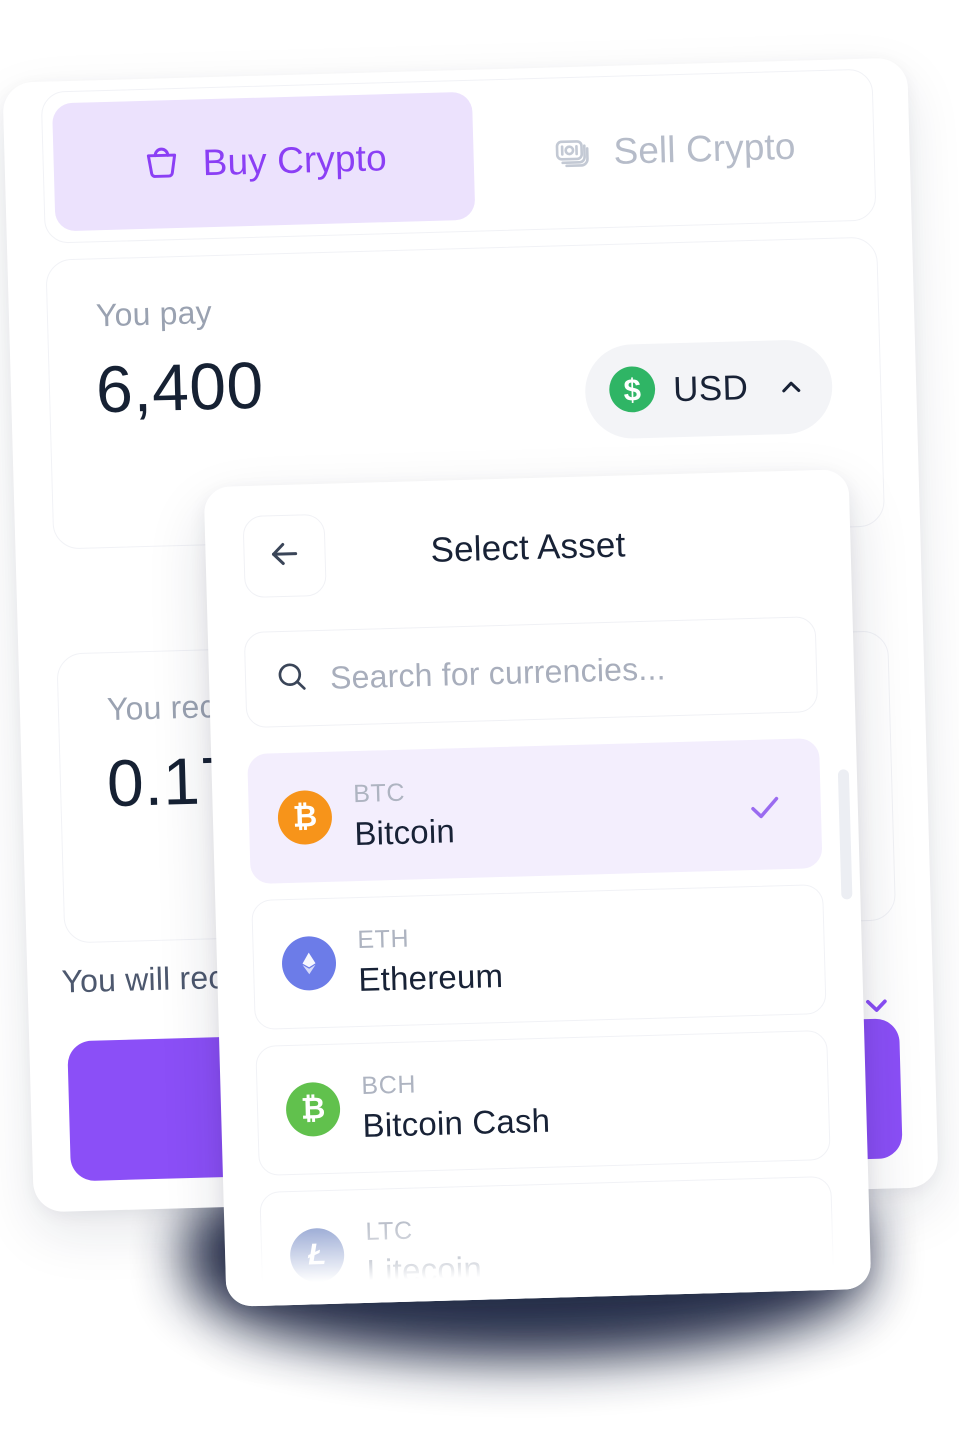 The image size is (959, 1435). Describe the element at coordinates (309, 963) in the screenshot. I see `ethereum-icon` at that location.